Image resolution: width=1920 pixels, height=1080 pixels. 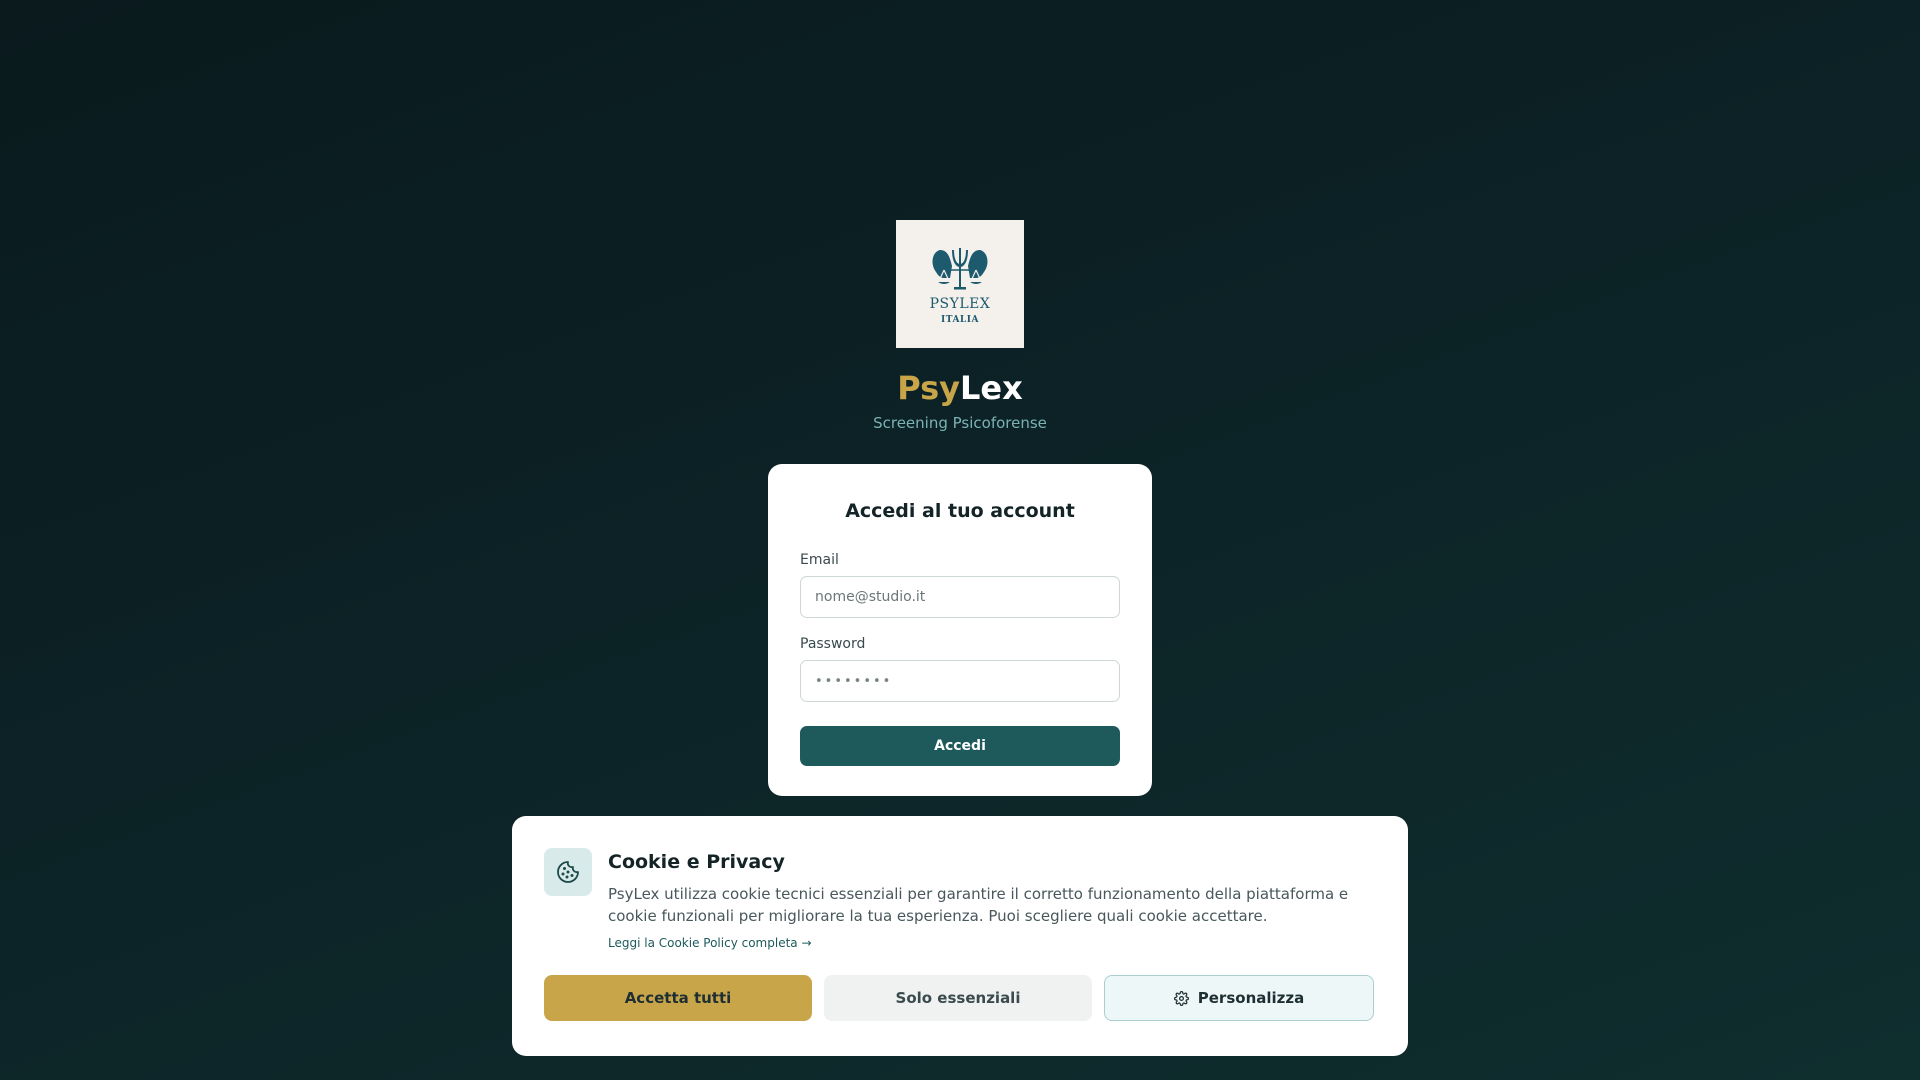 I want to click on cookie-icon, so click(x=568, y=872).